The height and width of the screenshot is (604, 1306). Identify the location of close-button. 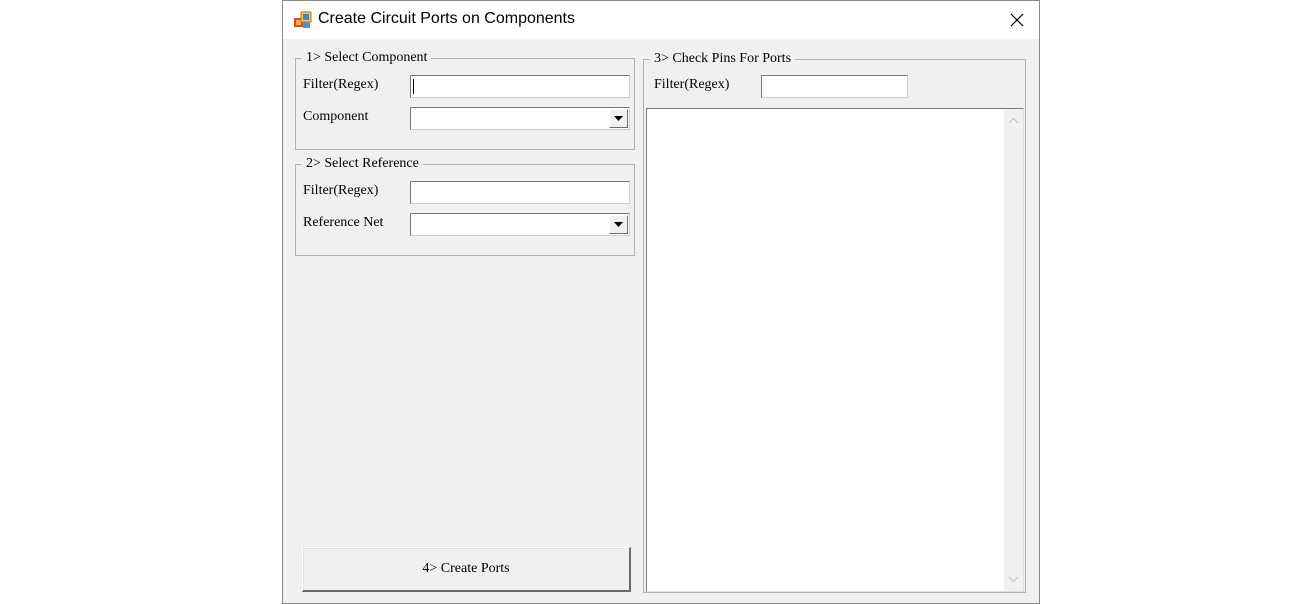
(1017, 20).